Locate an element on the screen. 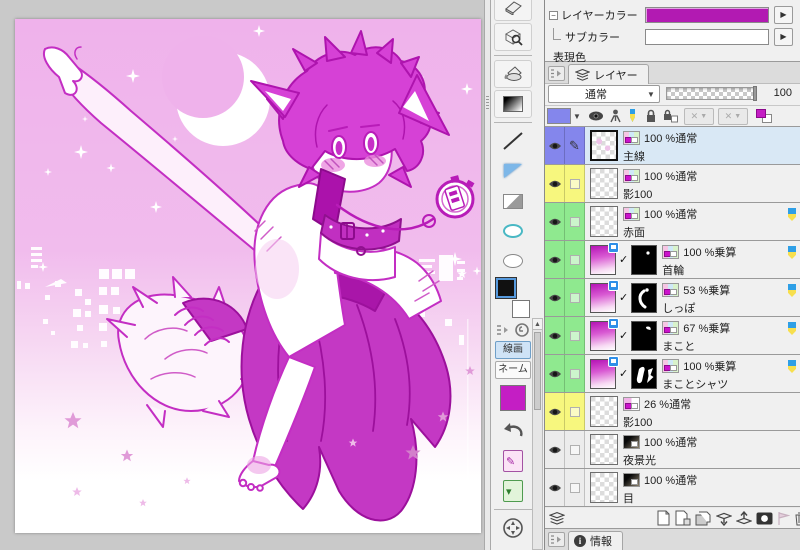 The image size is (800, 550). layer-edit-cell: ✎ is located at coordinates (575, 145).